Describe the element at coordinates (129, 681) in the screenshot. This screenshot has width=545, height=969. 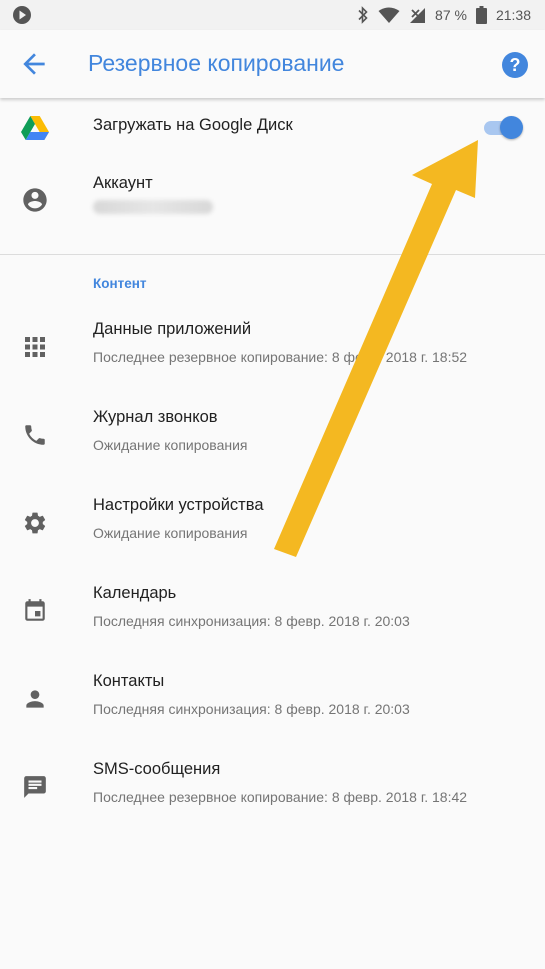
I see `content-item-title: Контакты` at that location.